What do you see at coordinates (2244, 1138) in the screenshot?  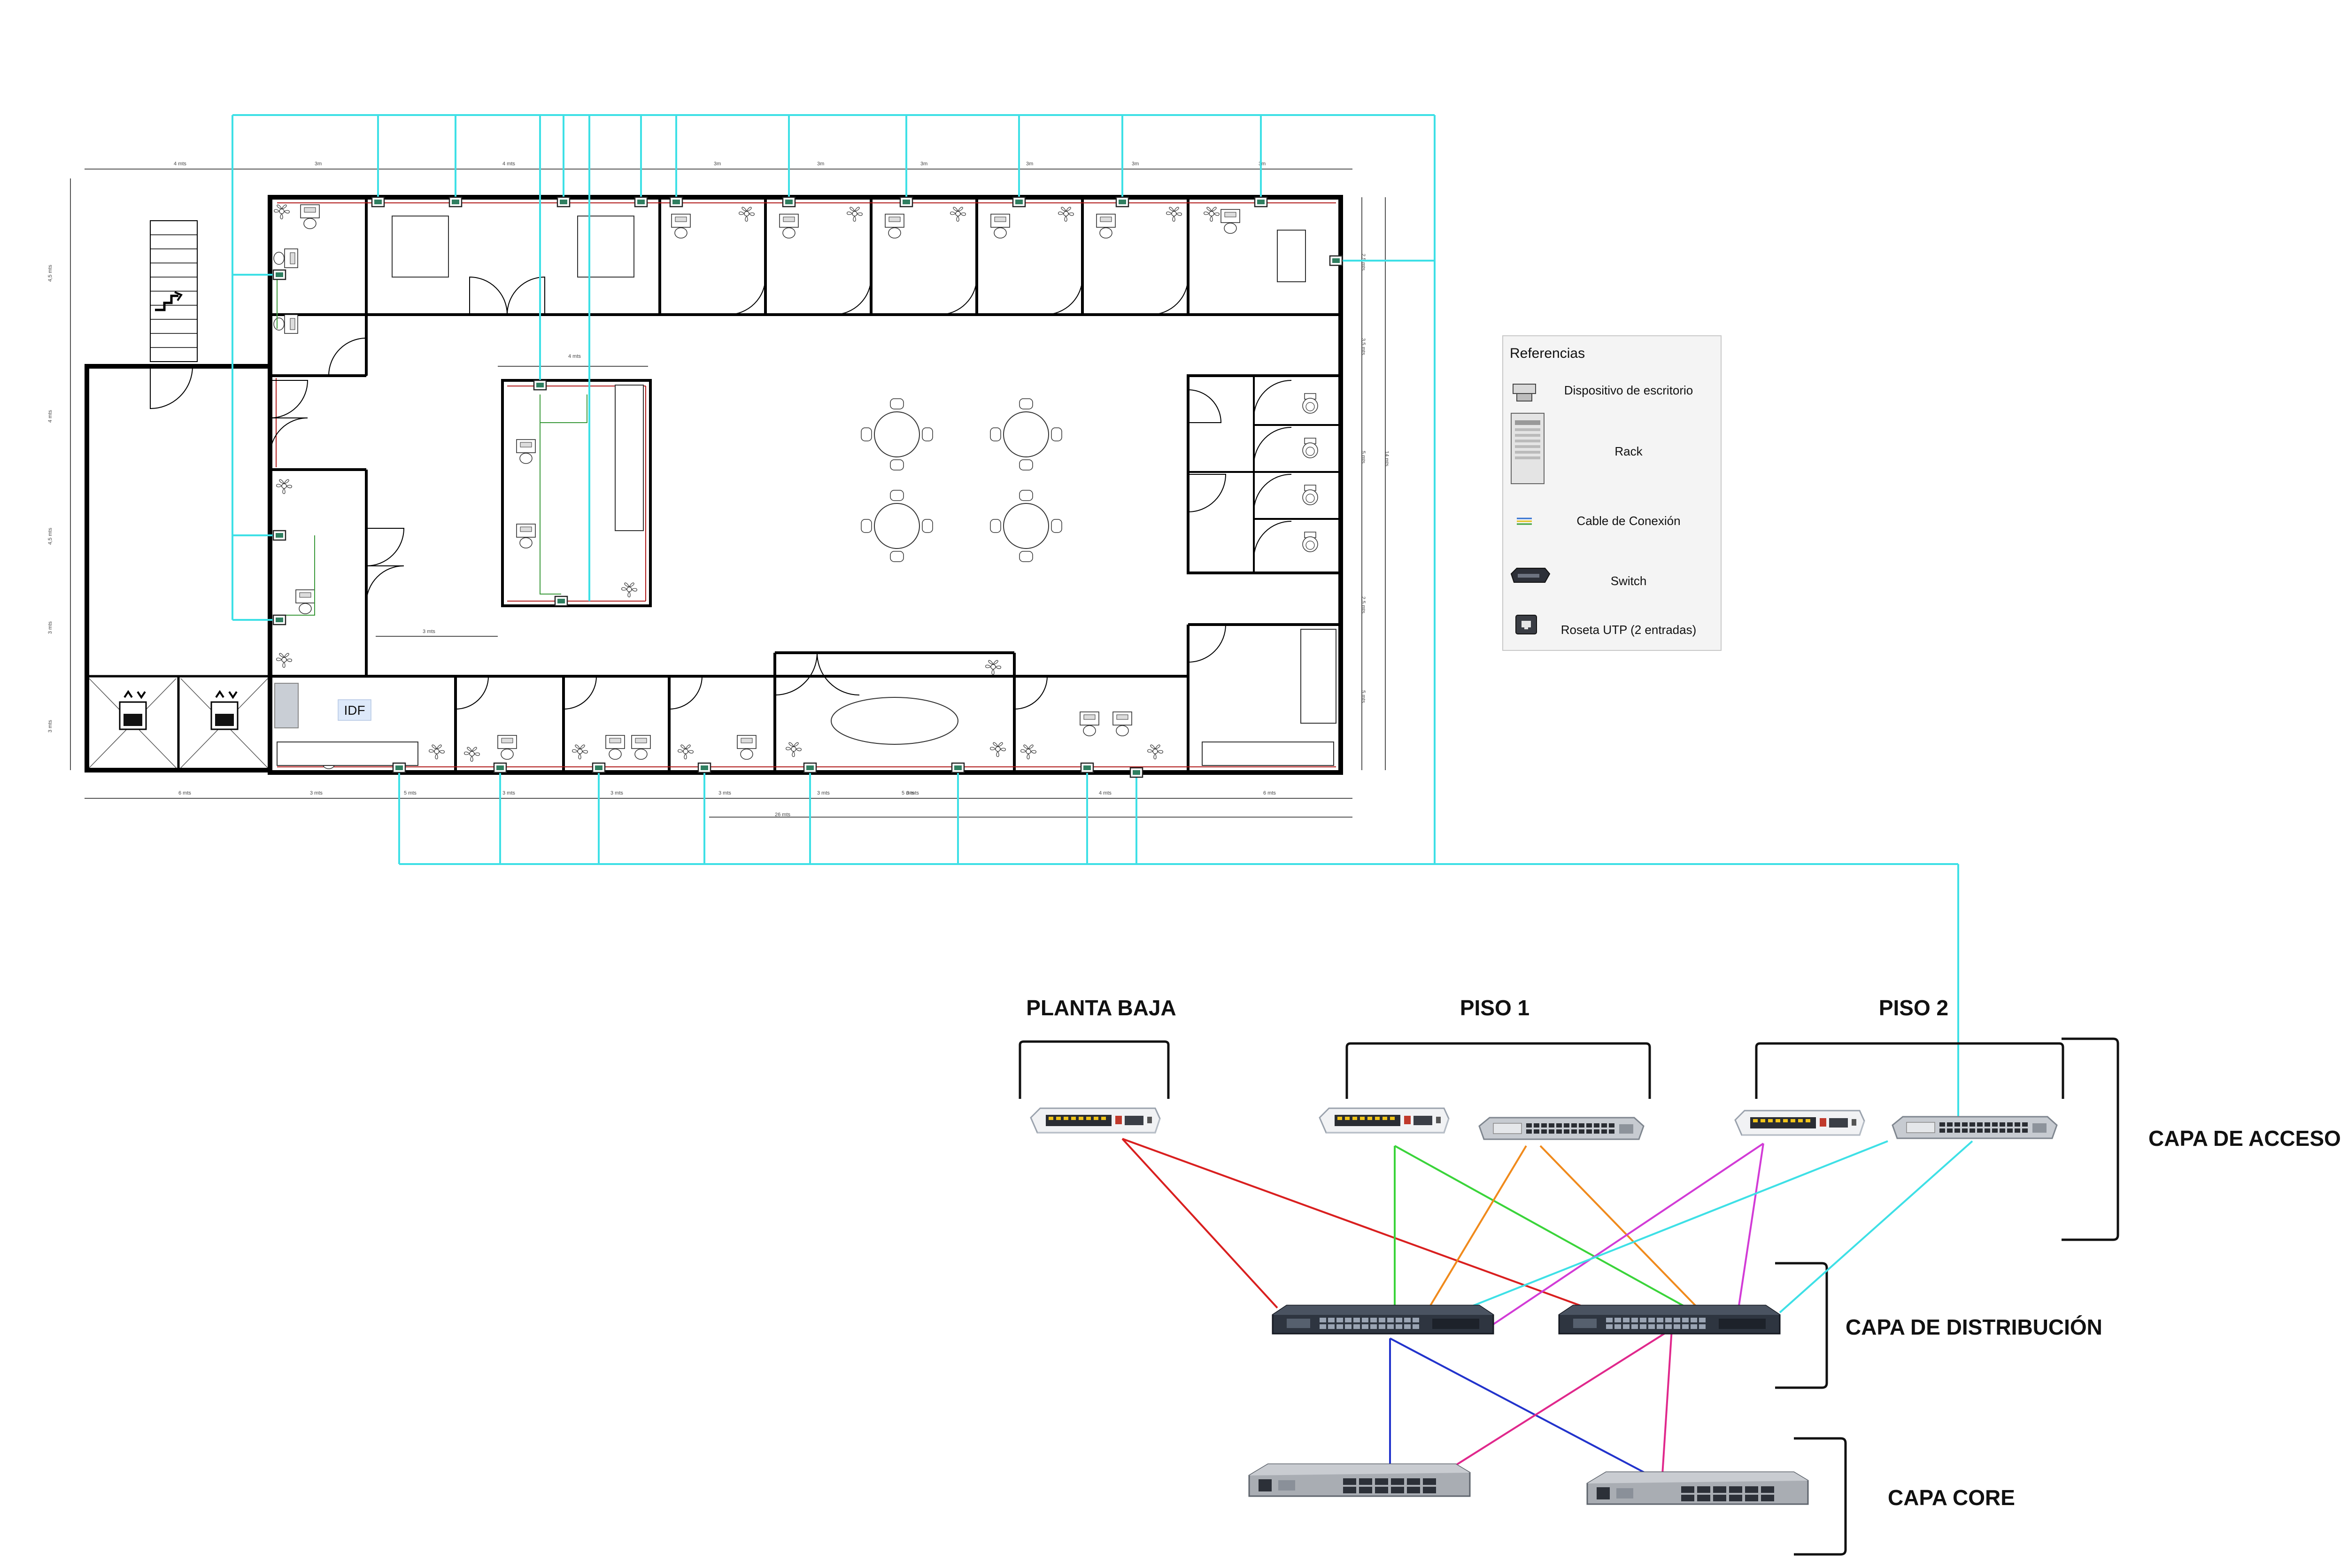 I see `layer-label-access: CAPA DE ACCESO` at bounding box center [2244, 1138].